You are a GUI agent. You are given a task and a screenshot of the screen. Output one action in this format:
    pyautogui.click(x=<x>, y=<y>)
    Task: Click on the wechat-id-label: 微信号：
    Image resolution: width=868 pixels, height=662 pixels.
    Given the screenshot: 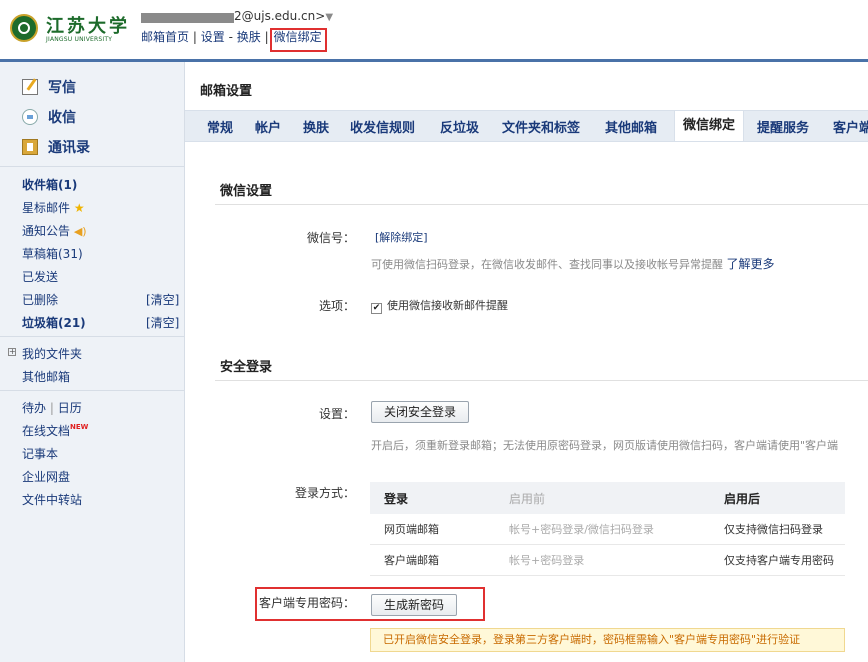 What is the action you would take?
    pyautogui.click(x=330, y=238)
    